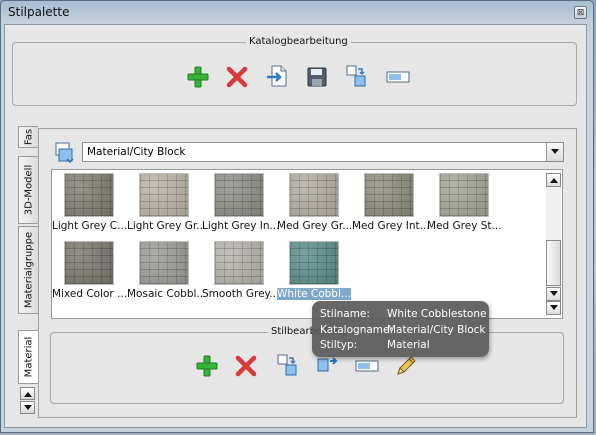 The image size is (596, 435). Describe the element at coordinates (136, 152) in the screenshot. I see `category-select-value: Material/City Block` at that location.